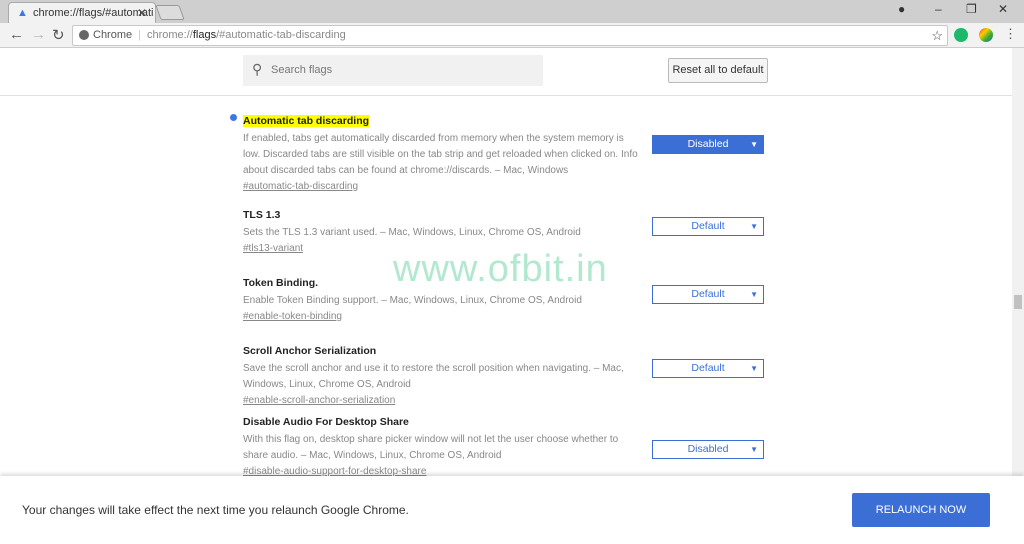 The height and width of the screenshot is (544, 1024). I want to click on title-bar: ▲ chrome://flags/#automati ✕ ● – ❐ ✕, so click(512, 11).